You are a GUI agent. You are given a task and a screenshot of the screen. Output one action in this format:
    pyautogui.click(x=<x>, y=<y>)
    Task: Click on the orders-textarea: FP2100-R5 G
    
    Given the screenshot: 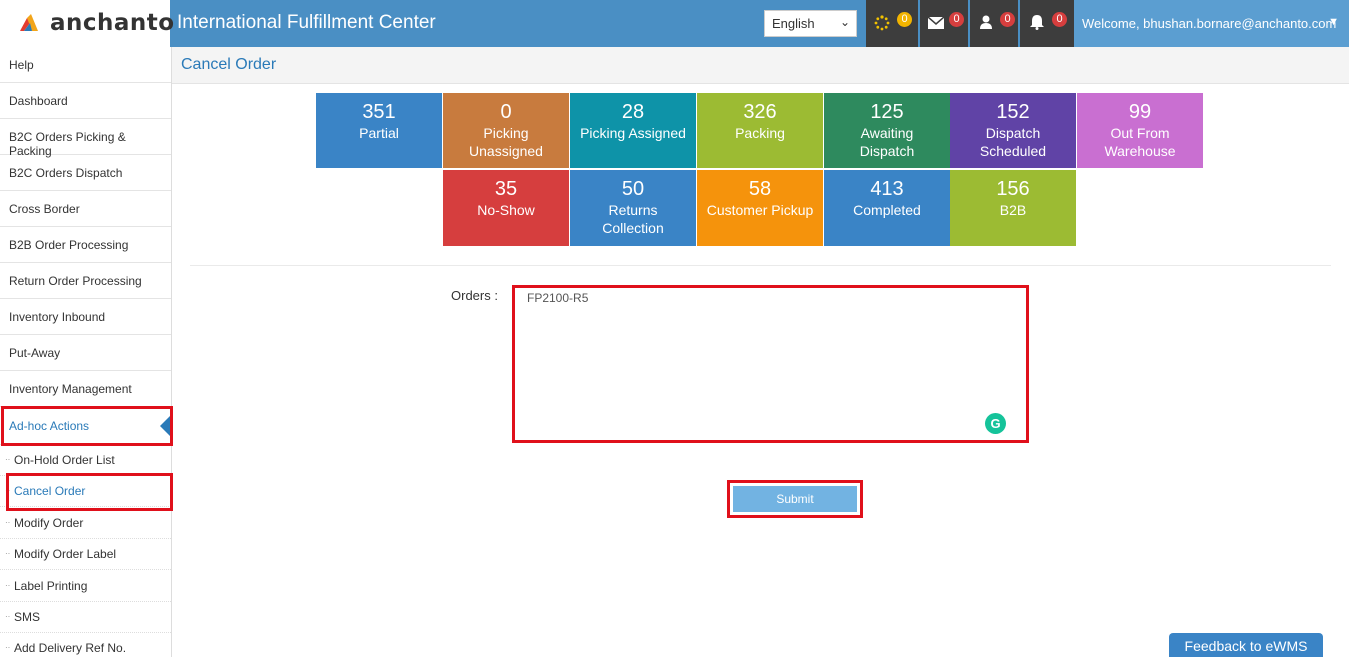 What is the action you would take?
    pyautogui.click(x=770, y=364)
    